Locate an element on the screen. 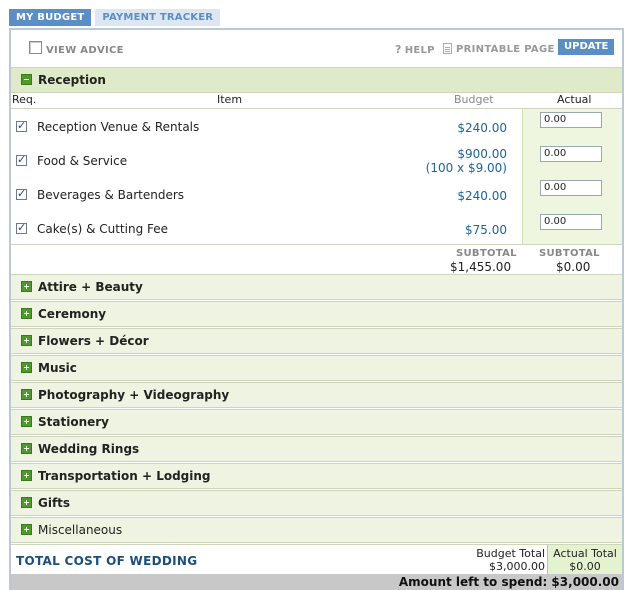 This screenshot has width=632, height=590. budget-total: Budget Total $3,000.00 is located at coordinates (506, 560).